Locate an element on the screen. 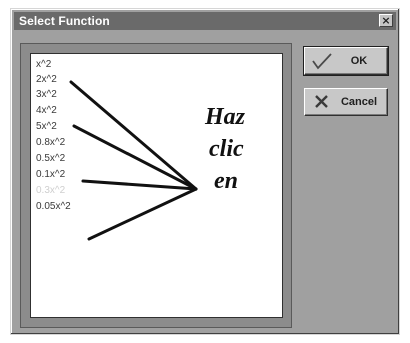 This screenshot has height=343, width=410. cancel-button: Cancel is located at coordinates (346, 102).